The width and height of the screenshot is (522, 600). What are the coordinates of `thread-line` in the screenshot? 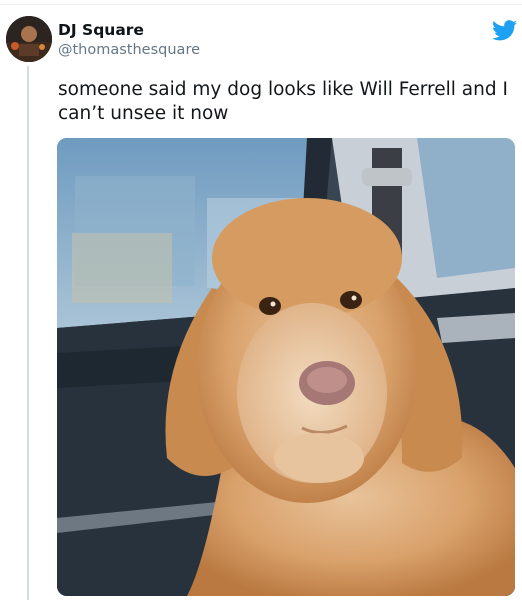 It's located at (28, 333).